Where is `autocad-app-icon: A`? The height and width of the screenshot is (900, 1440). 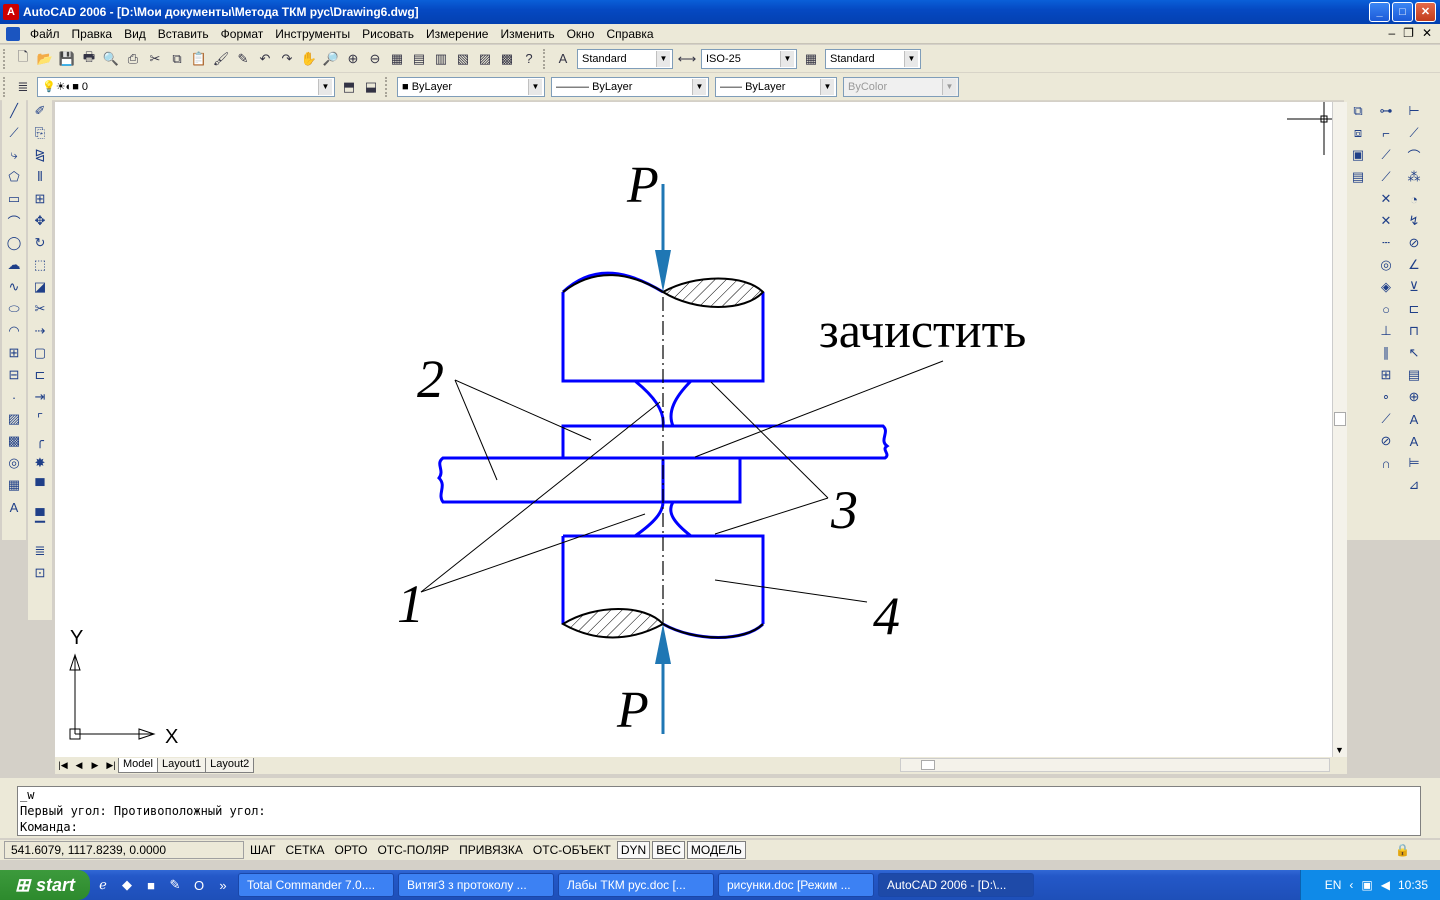 autocad-app-icon: A is located at coordinates (11, 12).